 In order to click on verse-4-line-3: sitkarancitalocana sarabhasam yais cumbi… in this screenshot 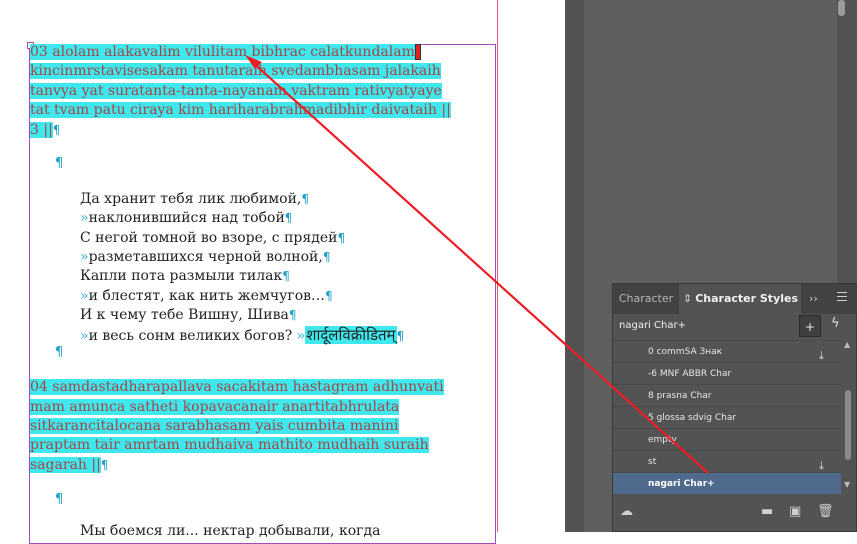, I will do `click(214, 426)`.